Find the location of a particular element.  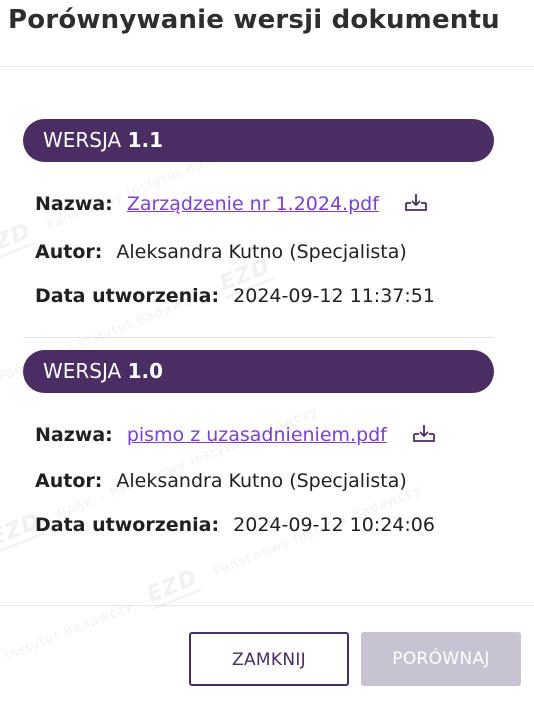

close-button: ZAMKNIJ is located at coordinates (269, 659).